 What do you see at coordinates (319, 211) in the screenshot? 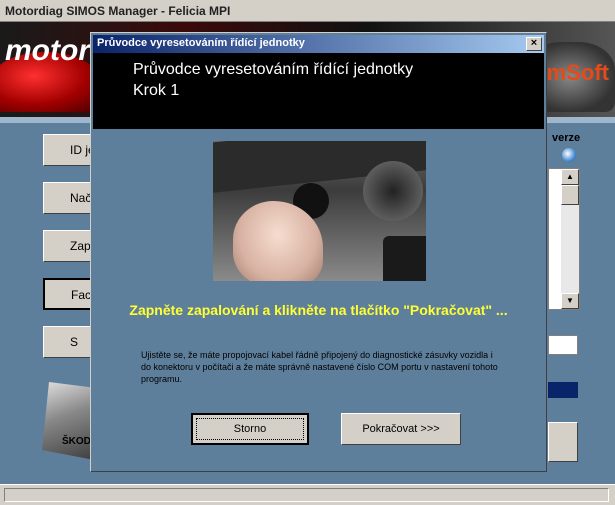
I see `ignition-key-photo` at bounding box center [319, 211].